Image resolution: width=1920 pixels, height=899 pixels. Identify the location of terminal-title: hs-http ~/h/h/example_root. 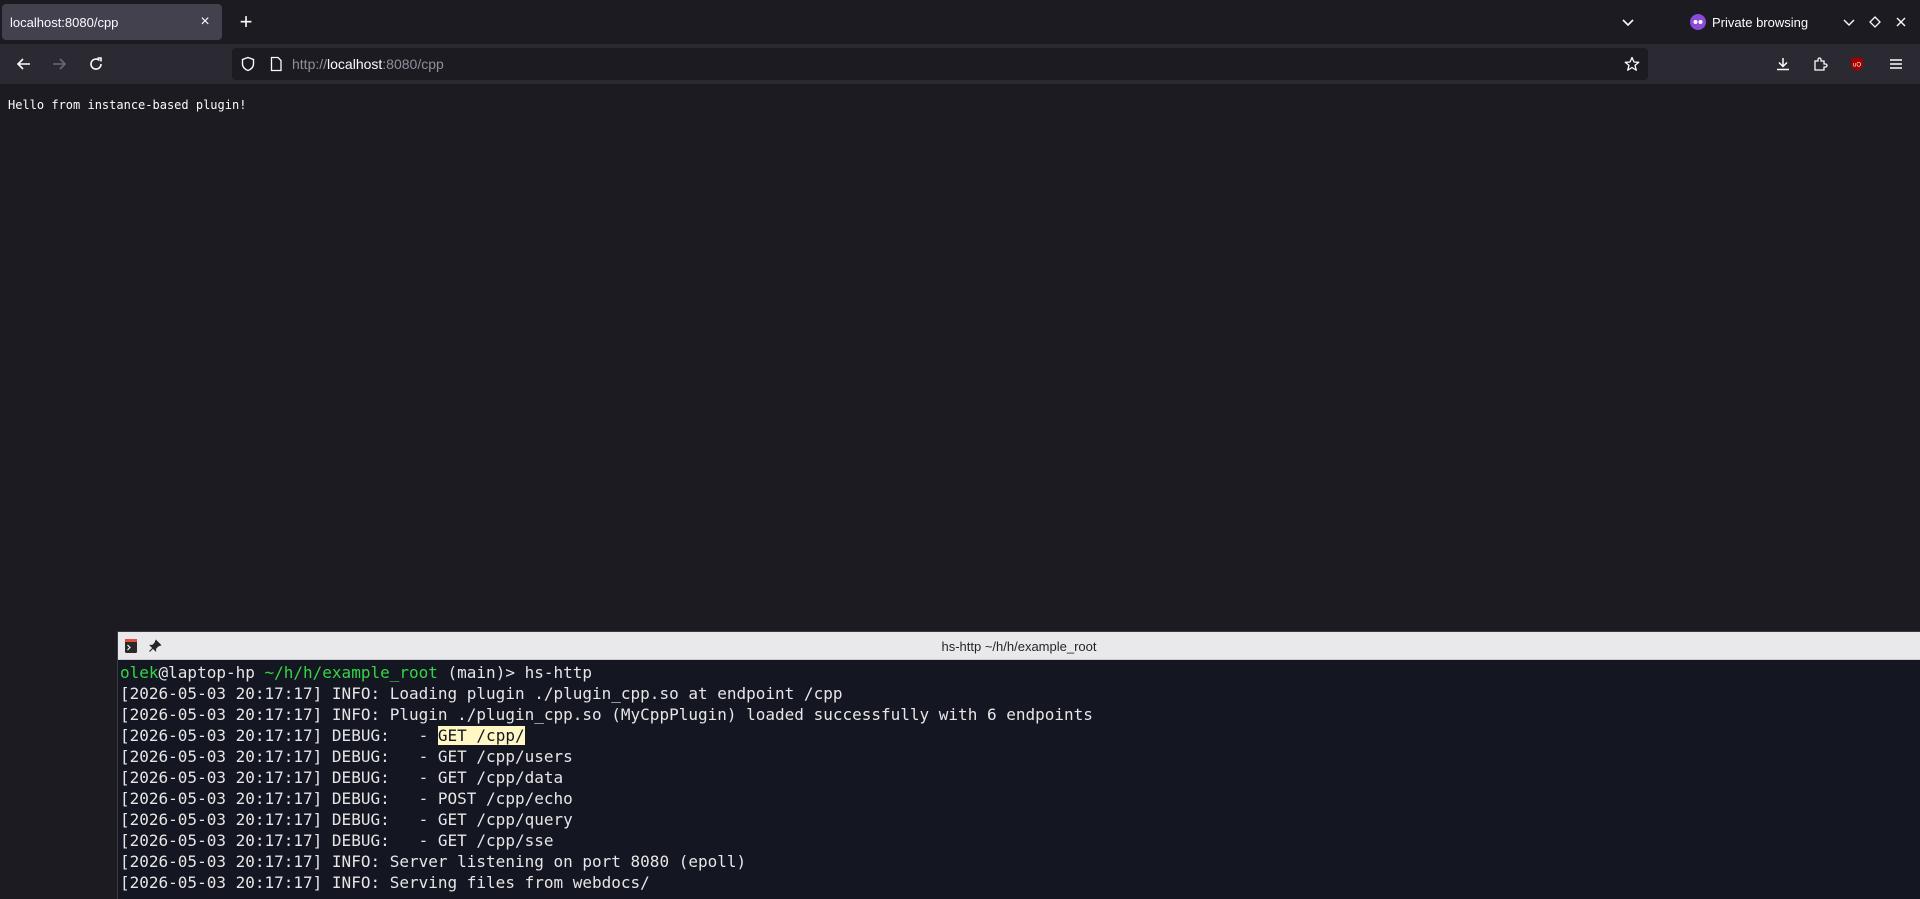
(1019, 646).